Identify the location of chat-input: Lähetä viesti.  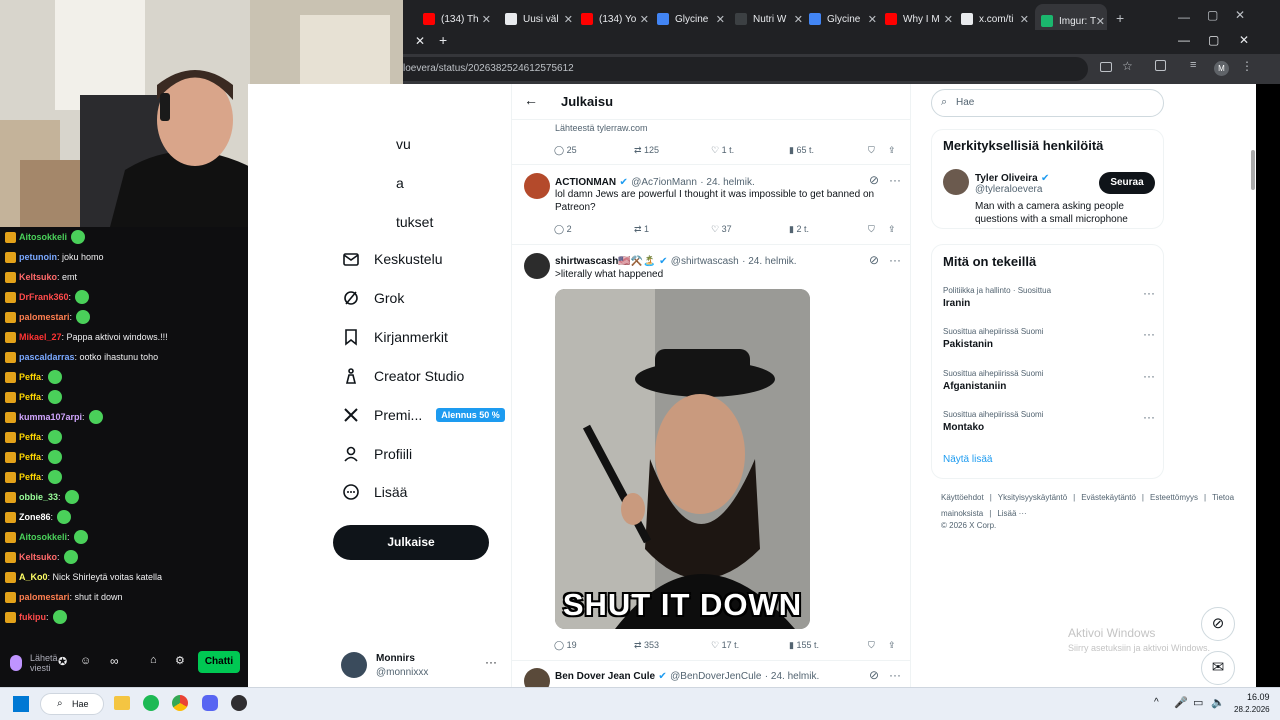
(45, 663).